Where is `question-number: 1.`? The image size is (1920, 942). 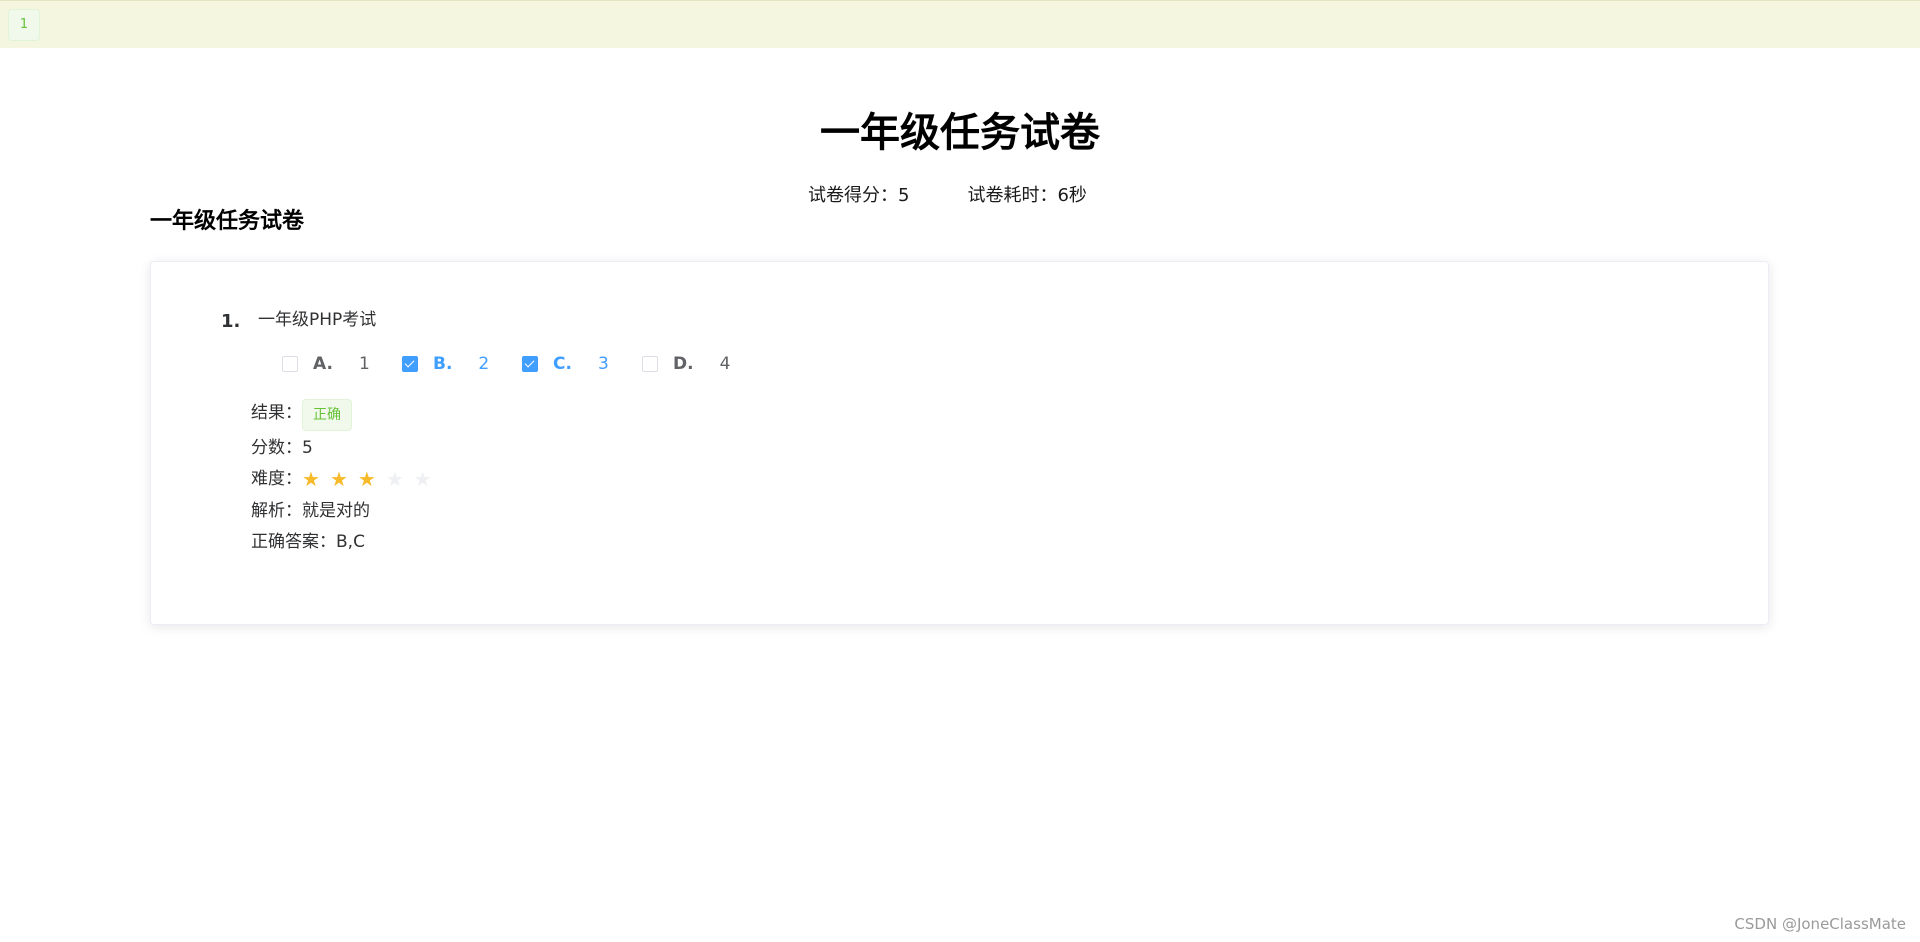 question-number: 1. is located at coordinates (231, 321).